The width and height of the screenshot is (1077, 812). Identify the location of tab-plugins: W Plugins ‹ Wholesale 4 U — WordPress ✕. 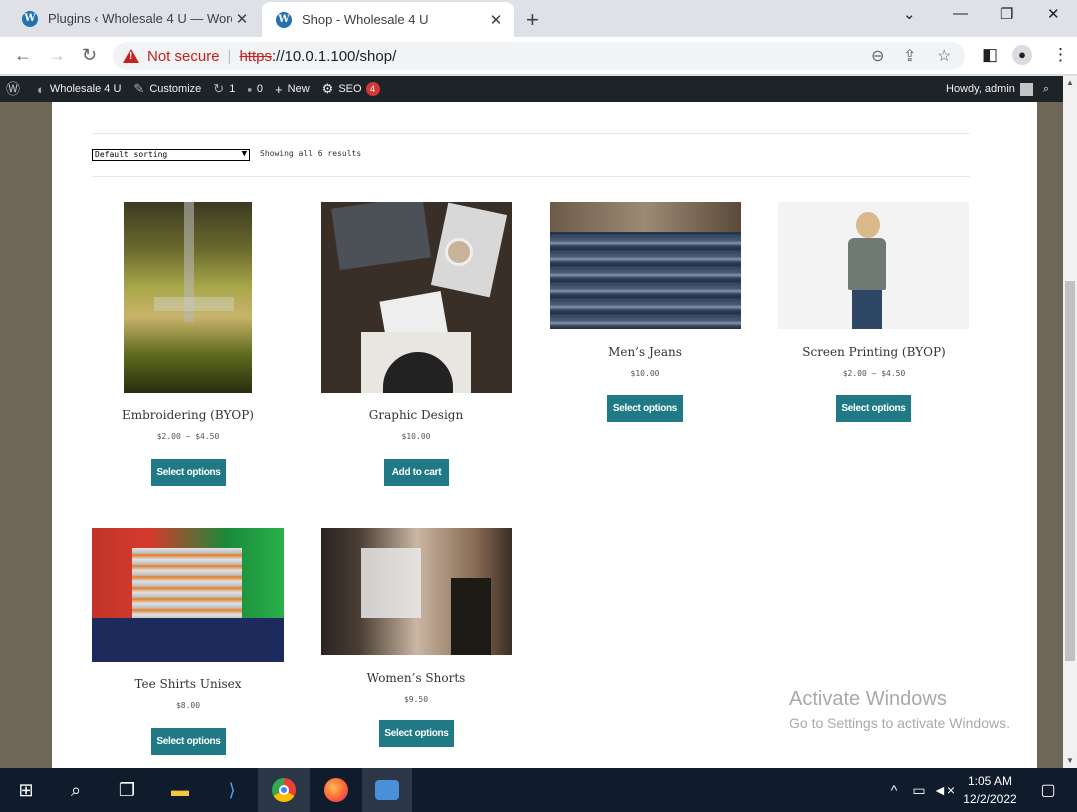
(134, 18).